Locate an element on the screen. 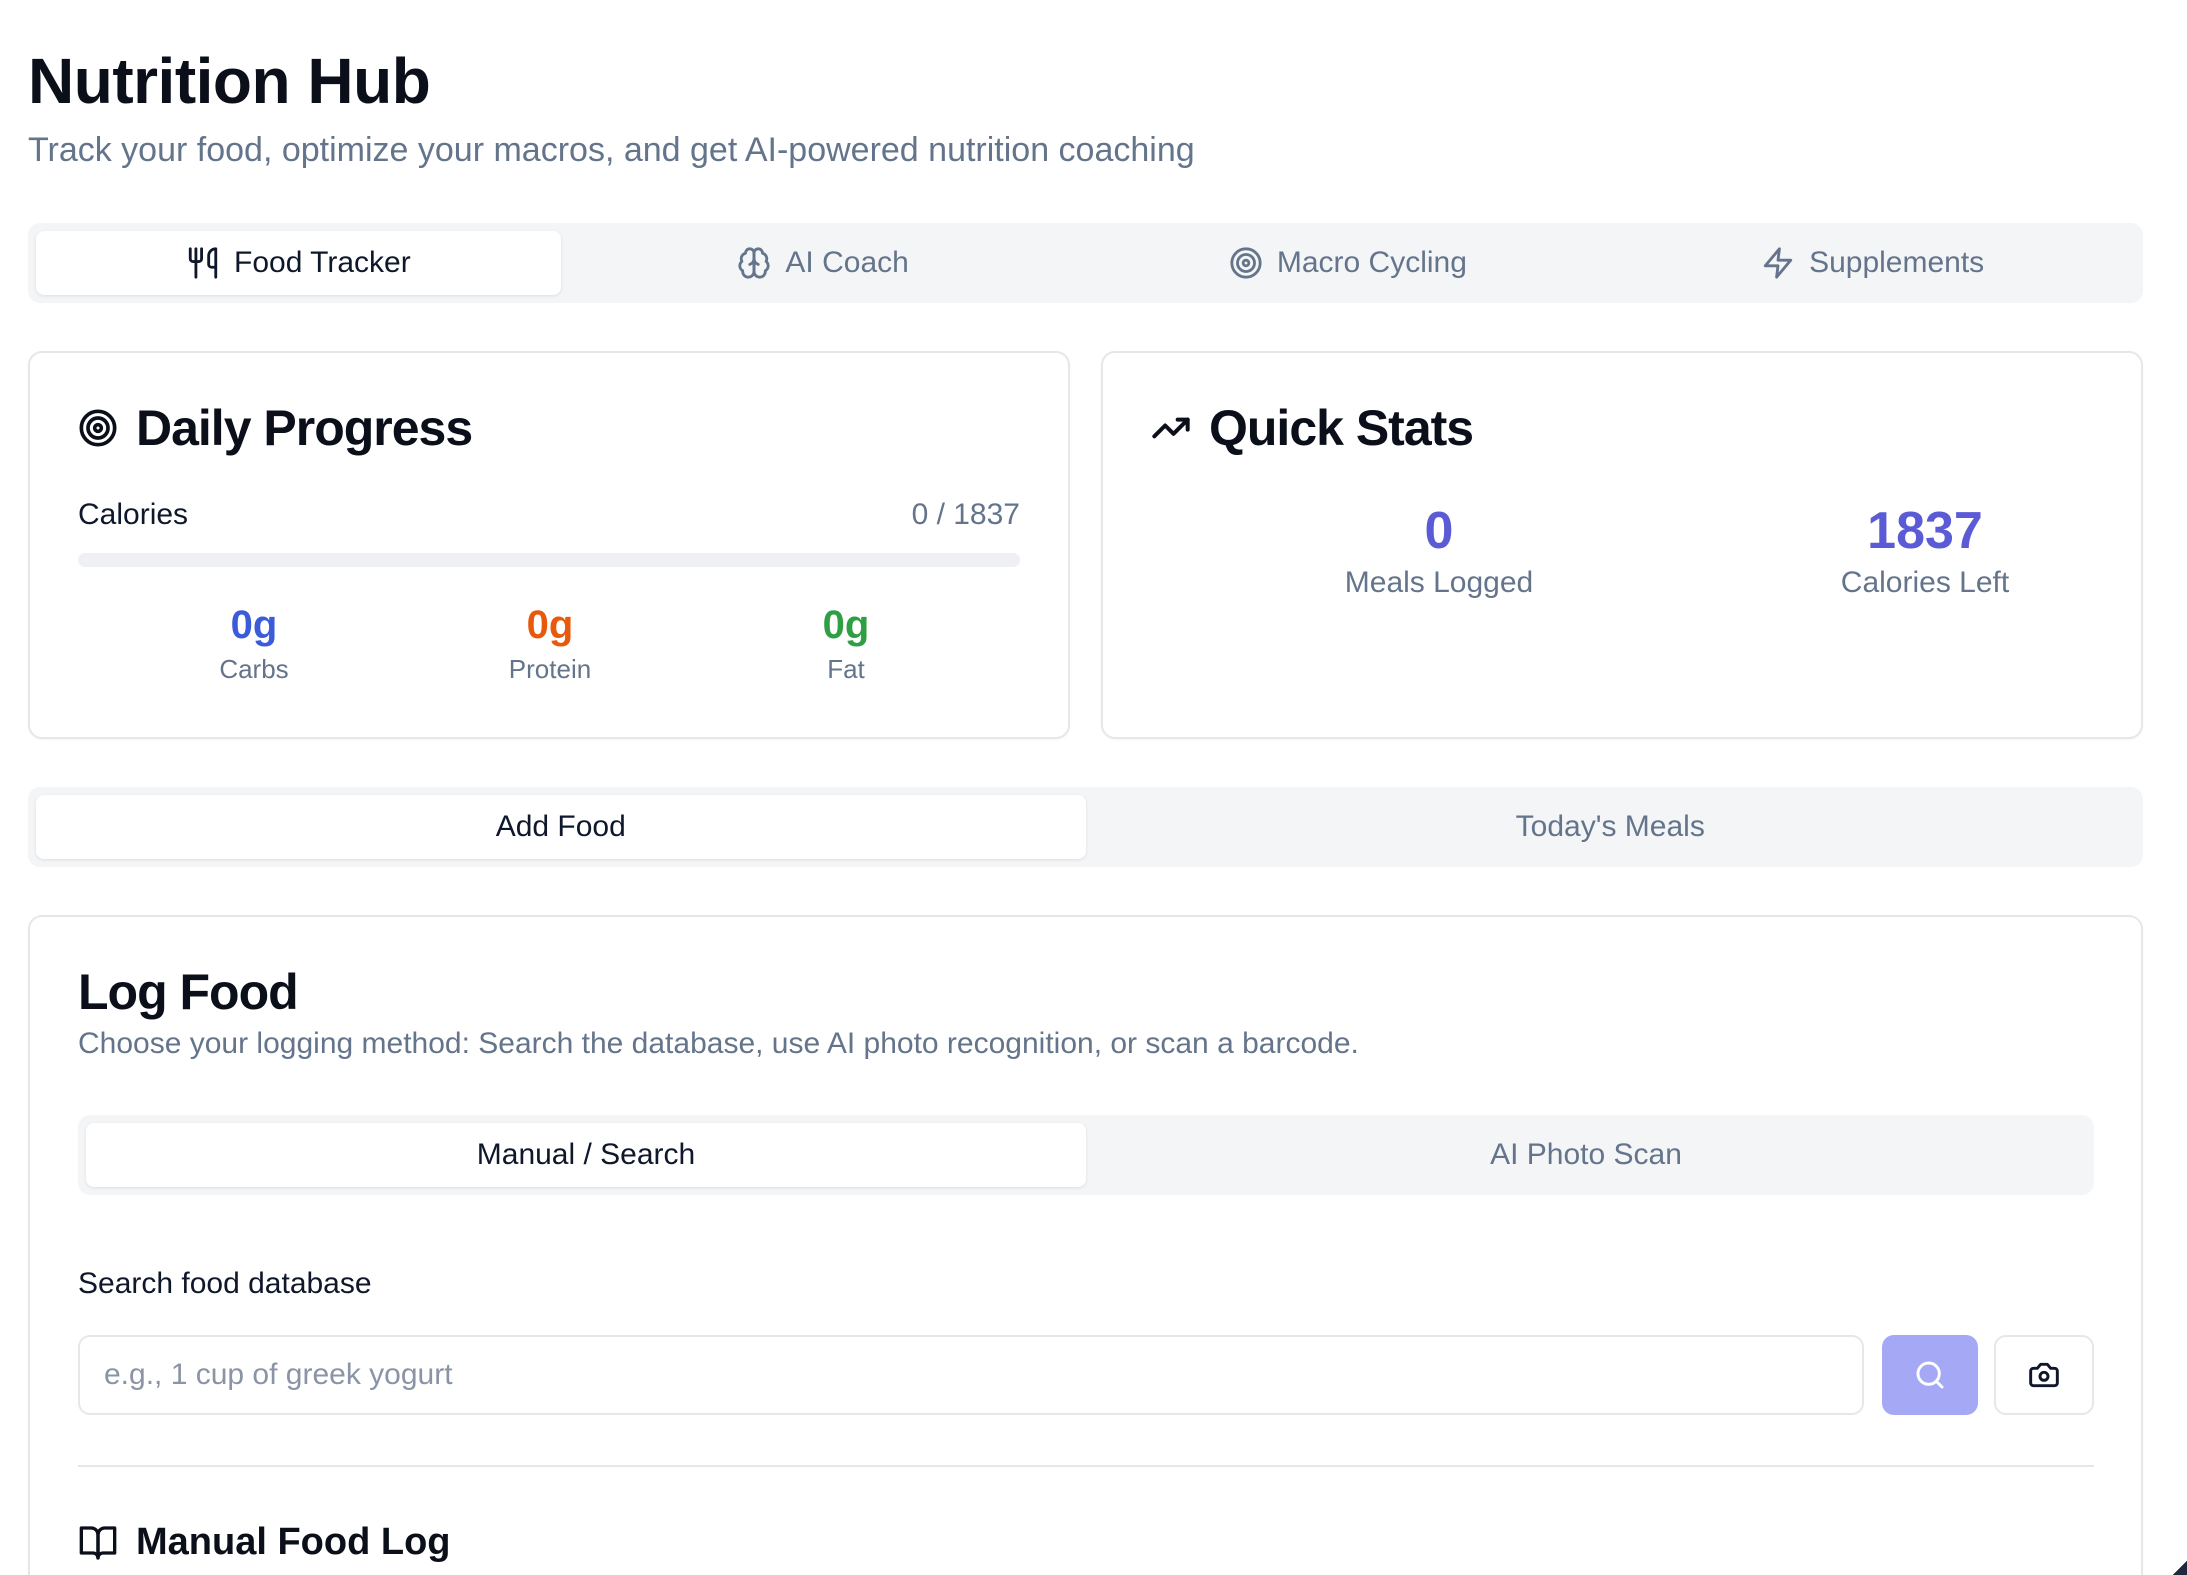 The width and height of the screenshot is (2187, 1575). tab-label: Macro Cycling is located at coordinates (1371, 262).